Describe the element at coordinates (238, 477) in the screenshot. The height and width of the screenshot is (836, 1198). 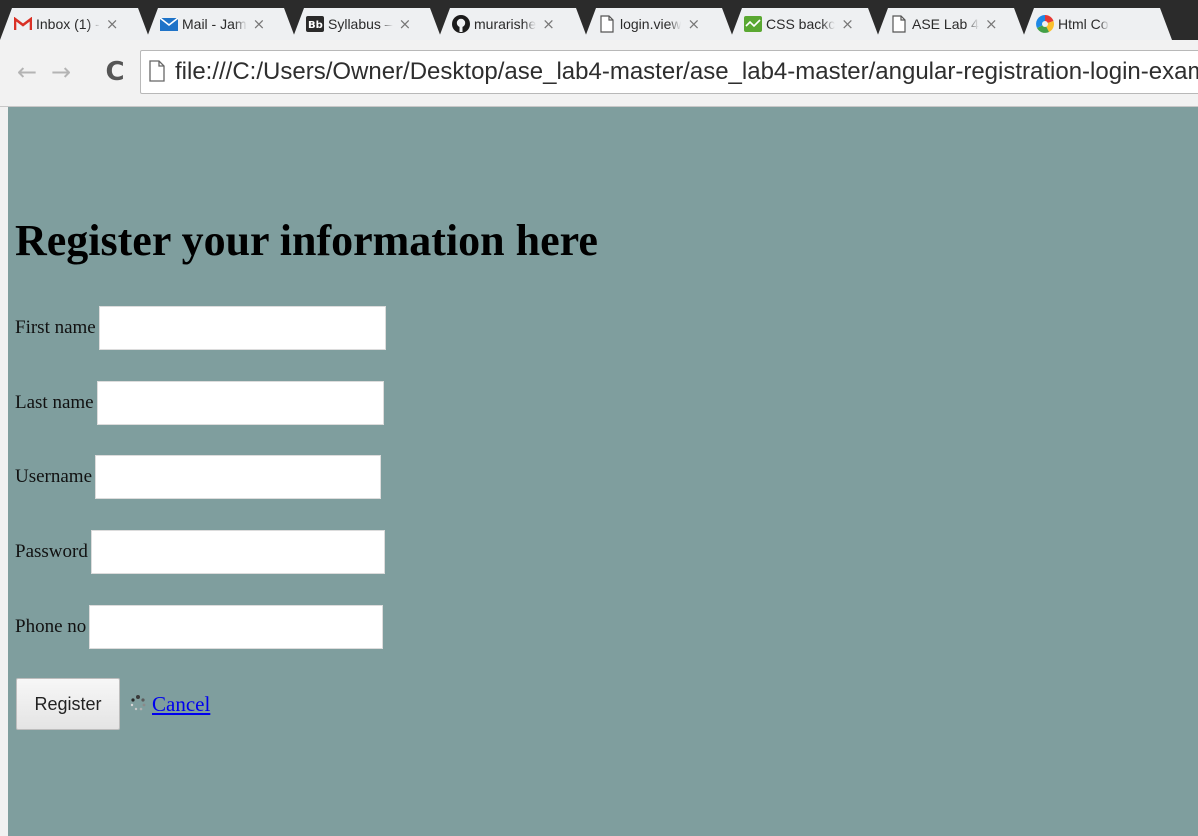
I see `username-input` at that location.